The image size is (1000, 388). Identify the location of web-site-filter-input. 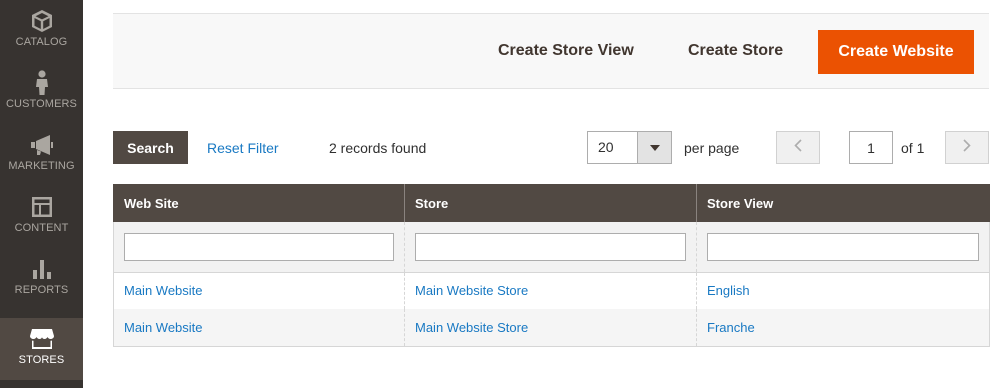
(259, 246).